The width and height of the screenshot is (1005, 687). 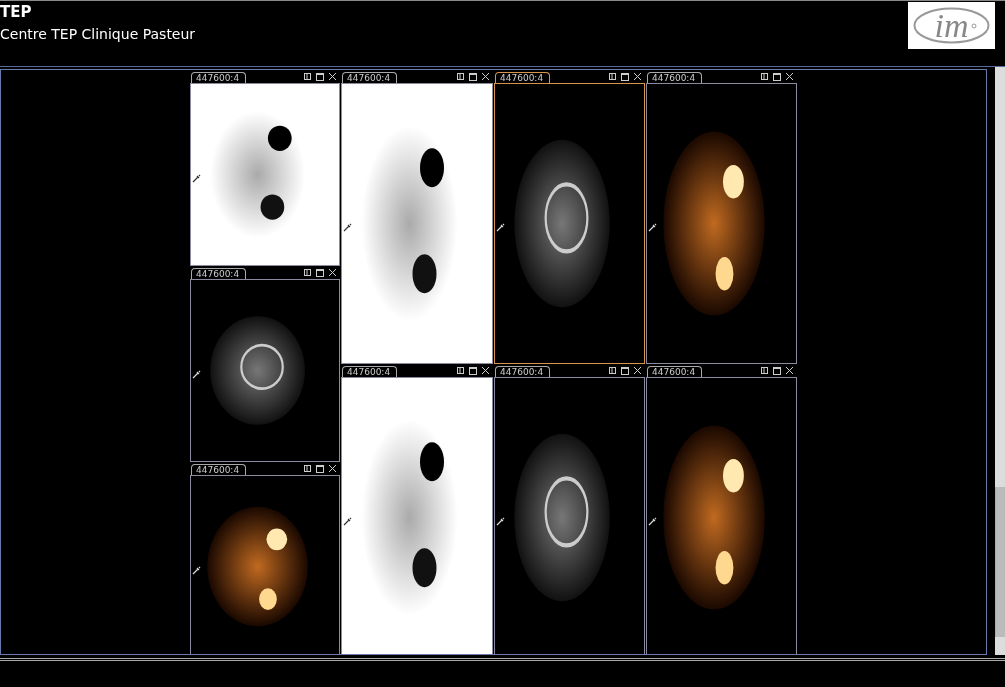 What do you see at coordinates (16, 12) in the screenshot?
I see `app-title: TEP` at bounding box center [16, 12].